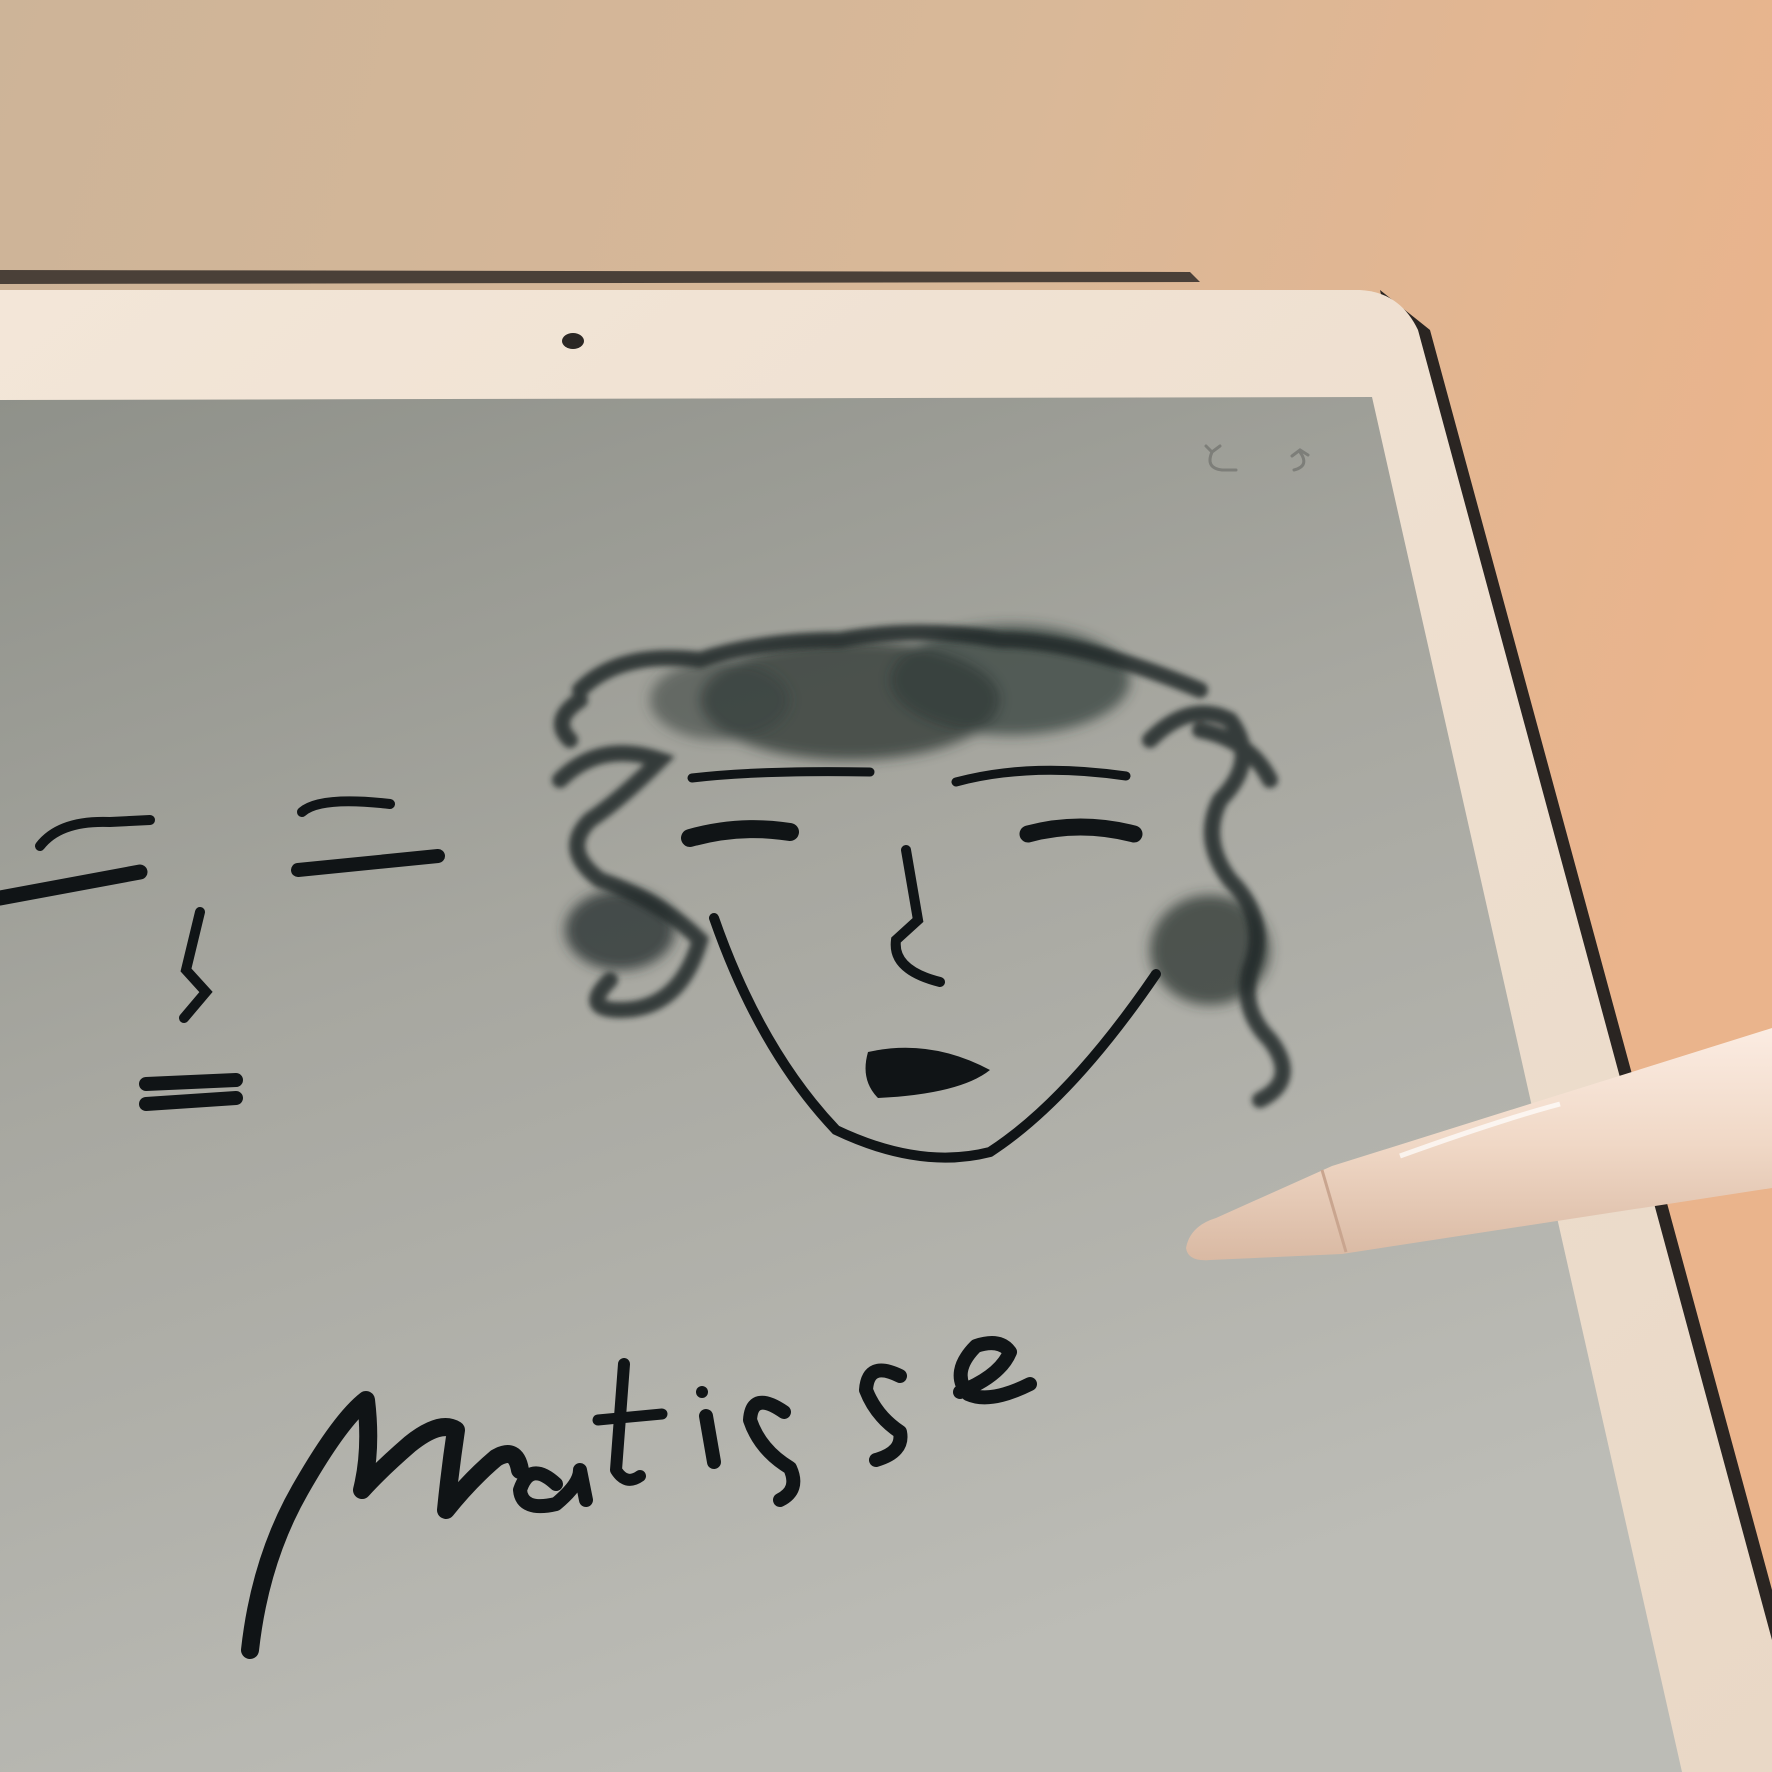  I want to click on back-device-edge, so click(600, 277).